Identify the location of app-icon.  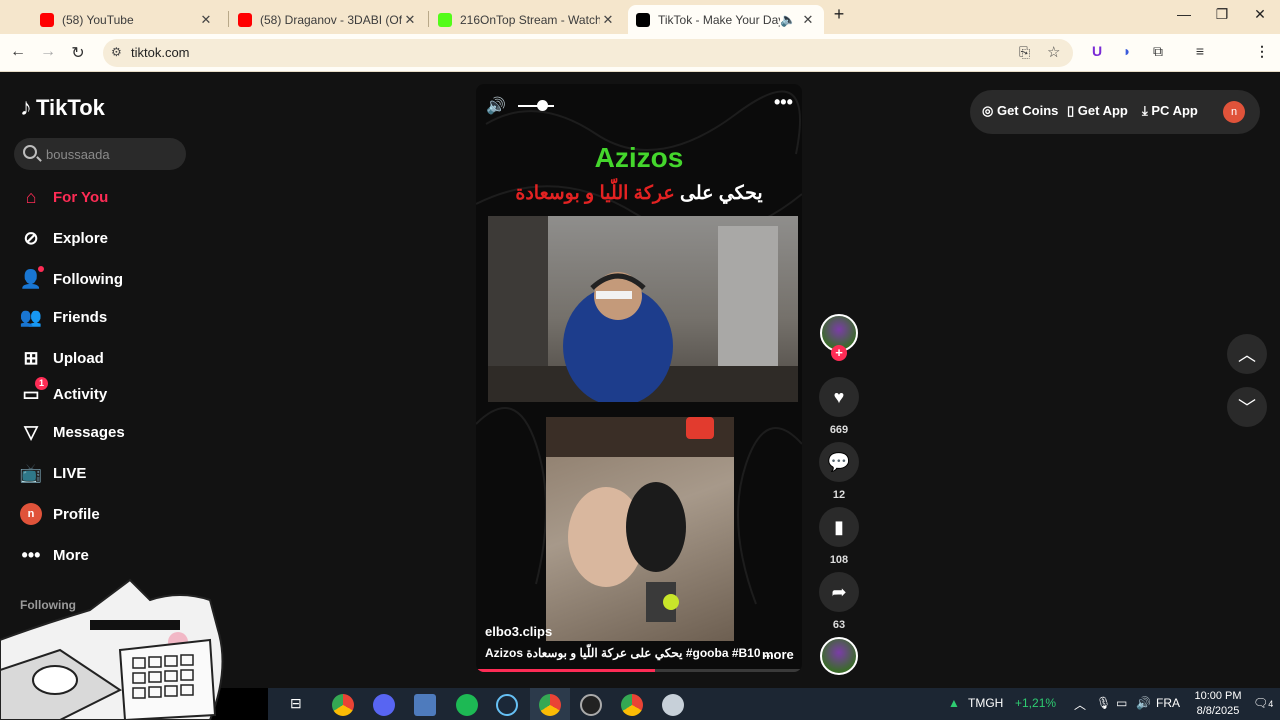
(673, 705).